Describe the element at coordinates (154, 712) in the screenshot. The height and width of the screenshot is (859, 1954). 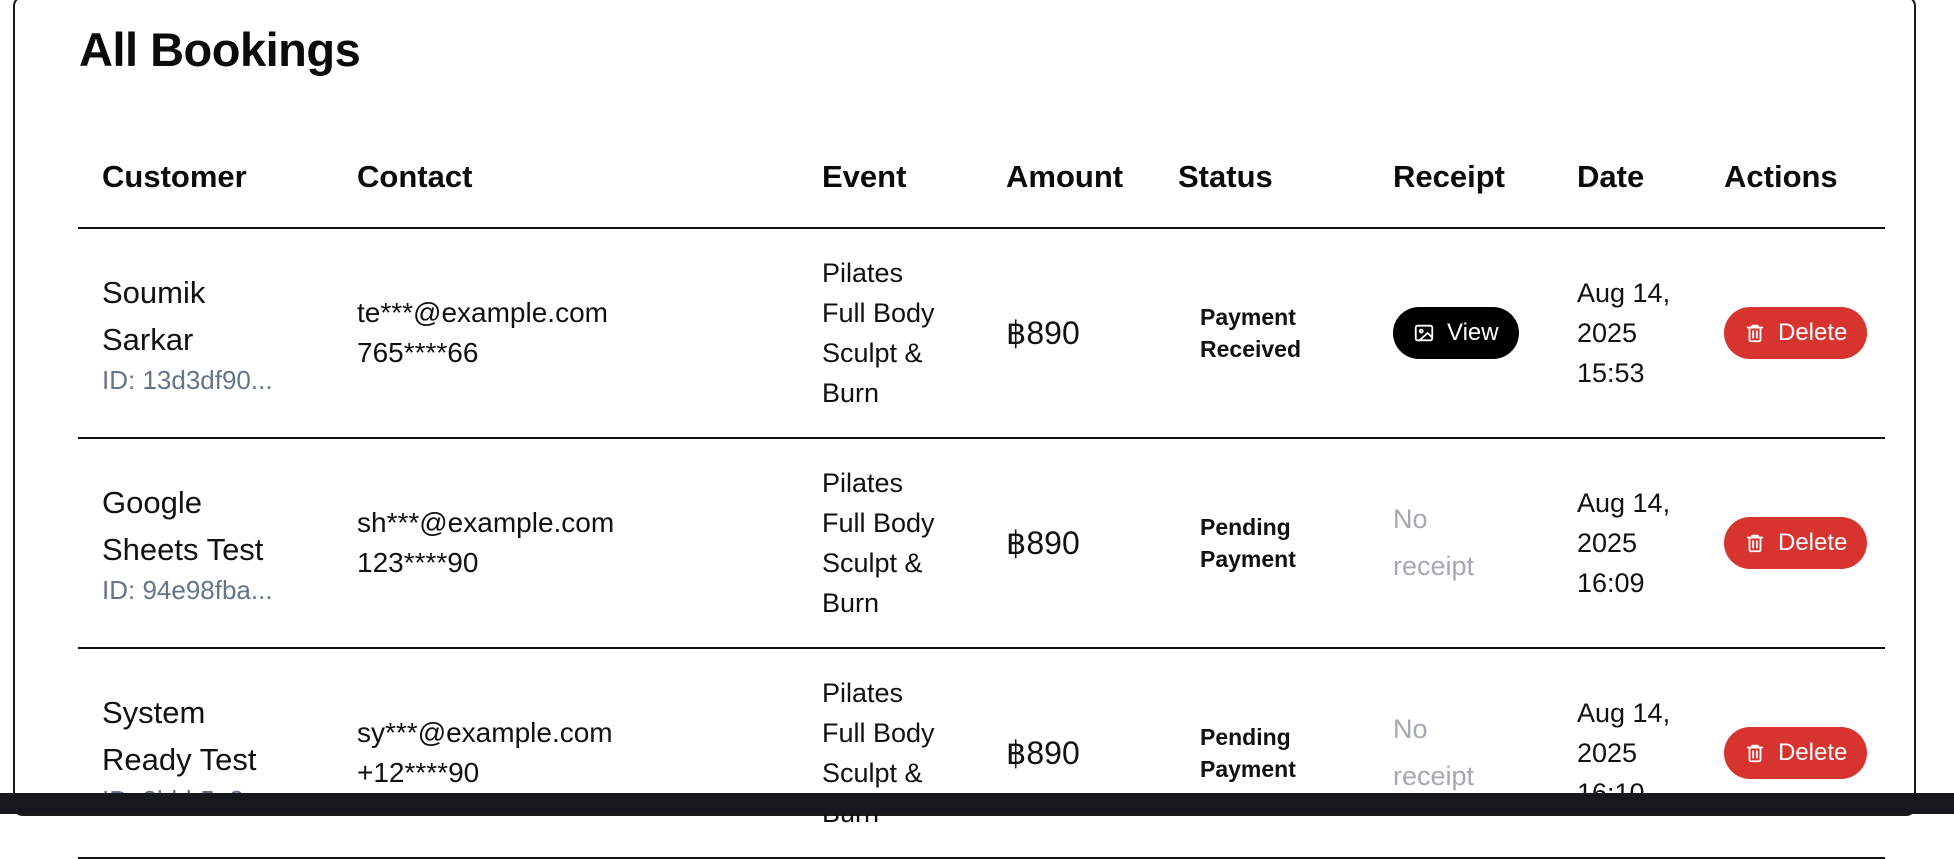
I see `customer-name-first: System` at that location.